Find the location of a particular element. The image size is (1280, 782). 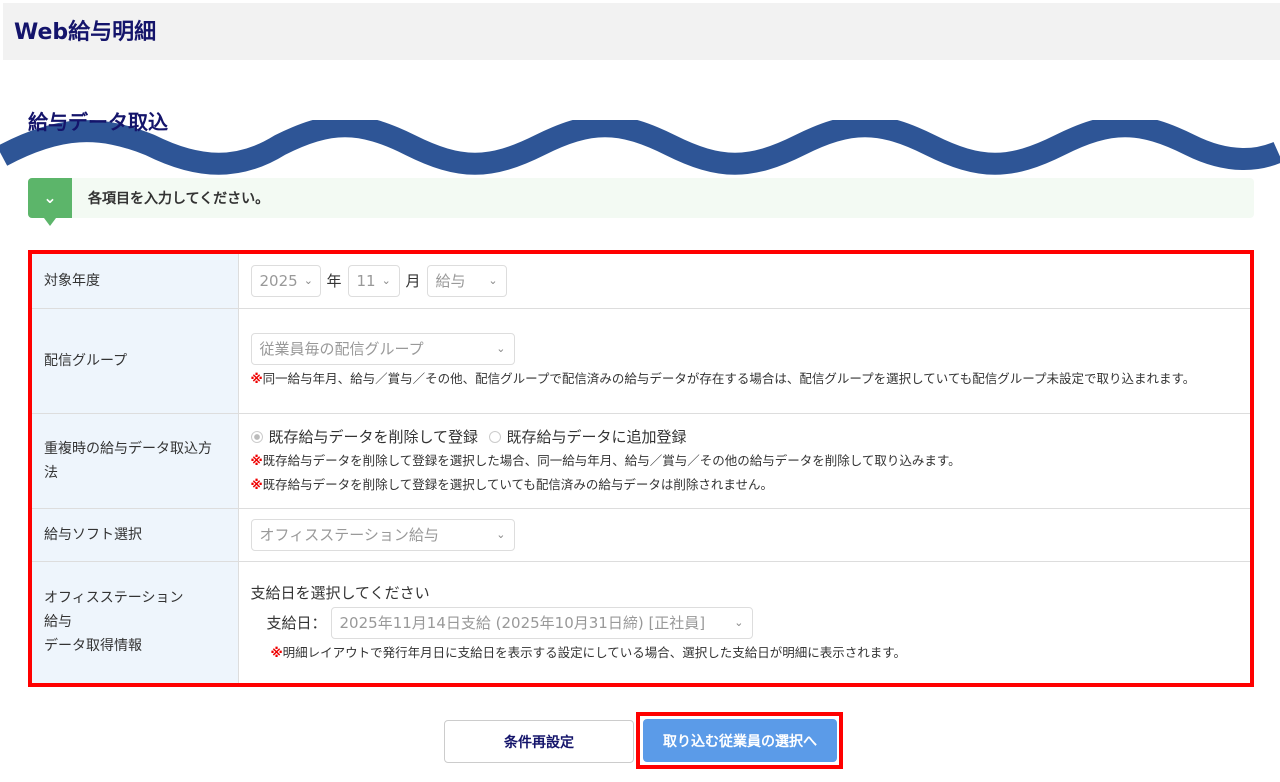

month-value: 11 is located at coordinates (366, 280).